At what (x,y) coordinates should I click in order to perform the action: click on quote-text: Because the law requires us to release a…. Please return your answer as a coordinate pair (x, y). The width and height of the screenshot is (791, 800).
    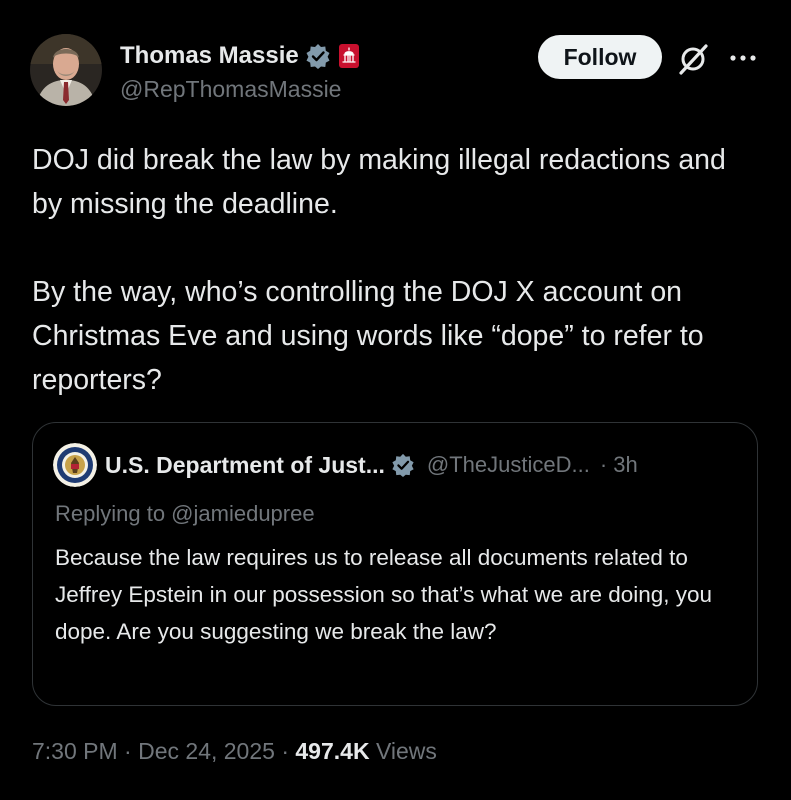
    Looking at the image, I should click on (384, 594).